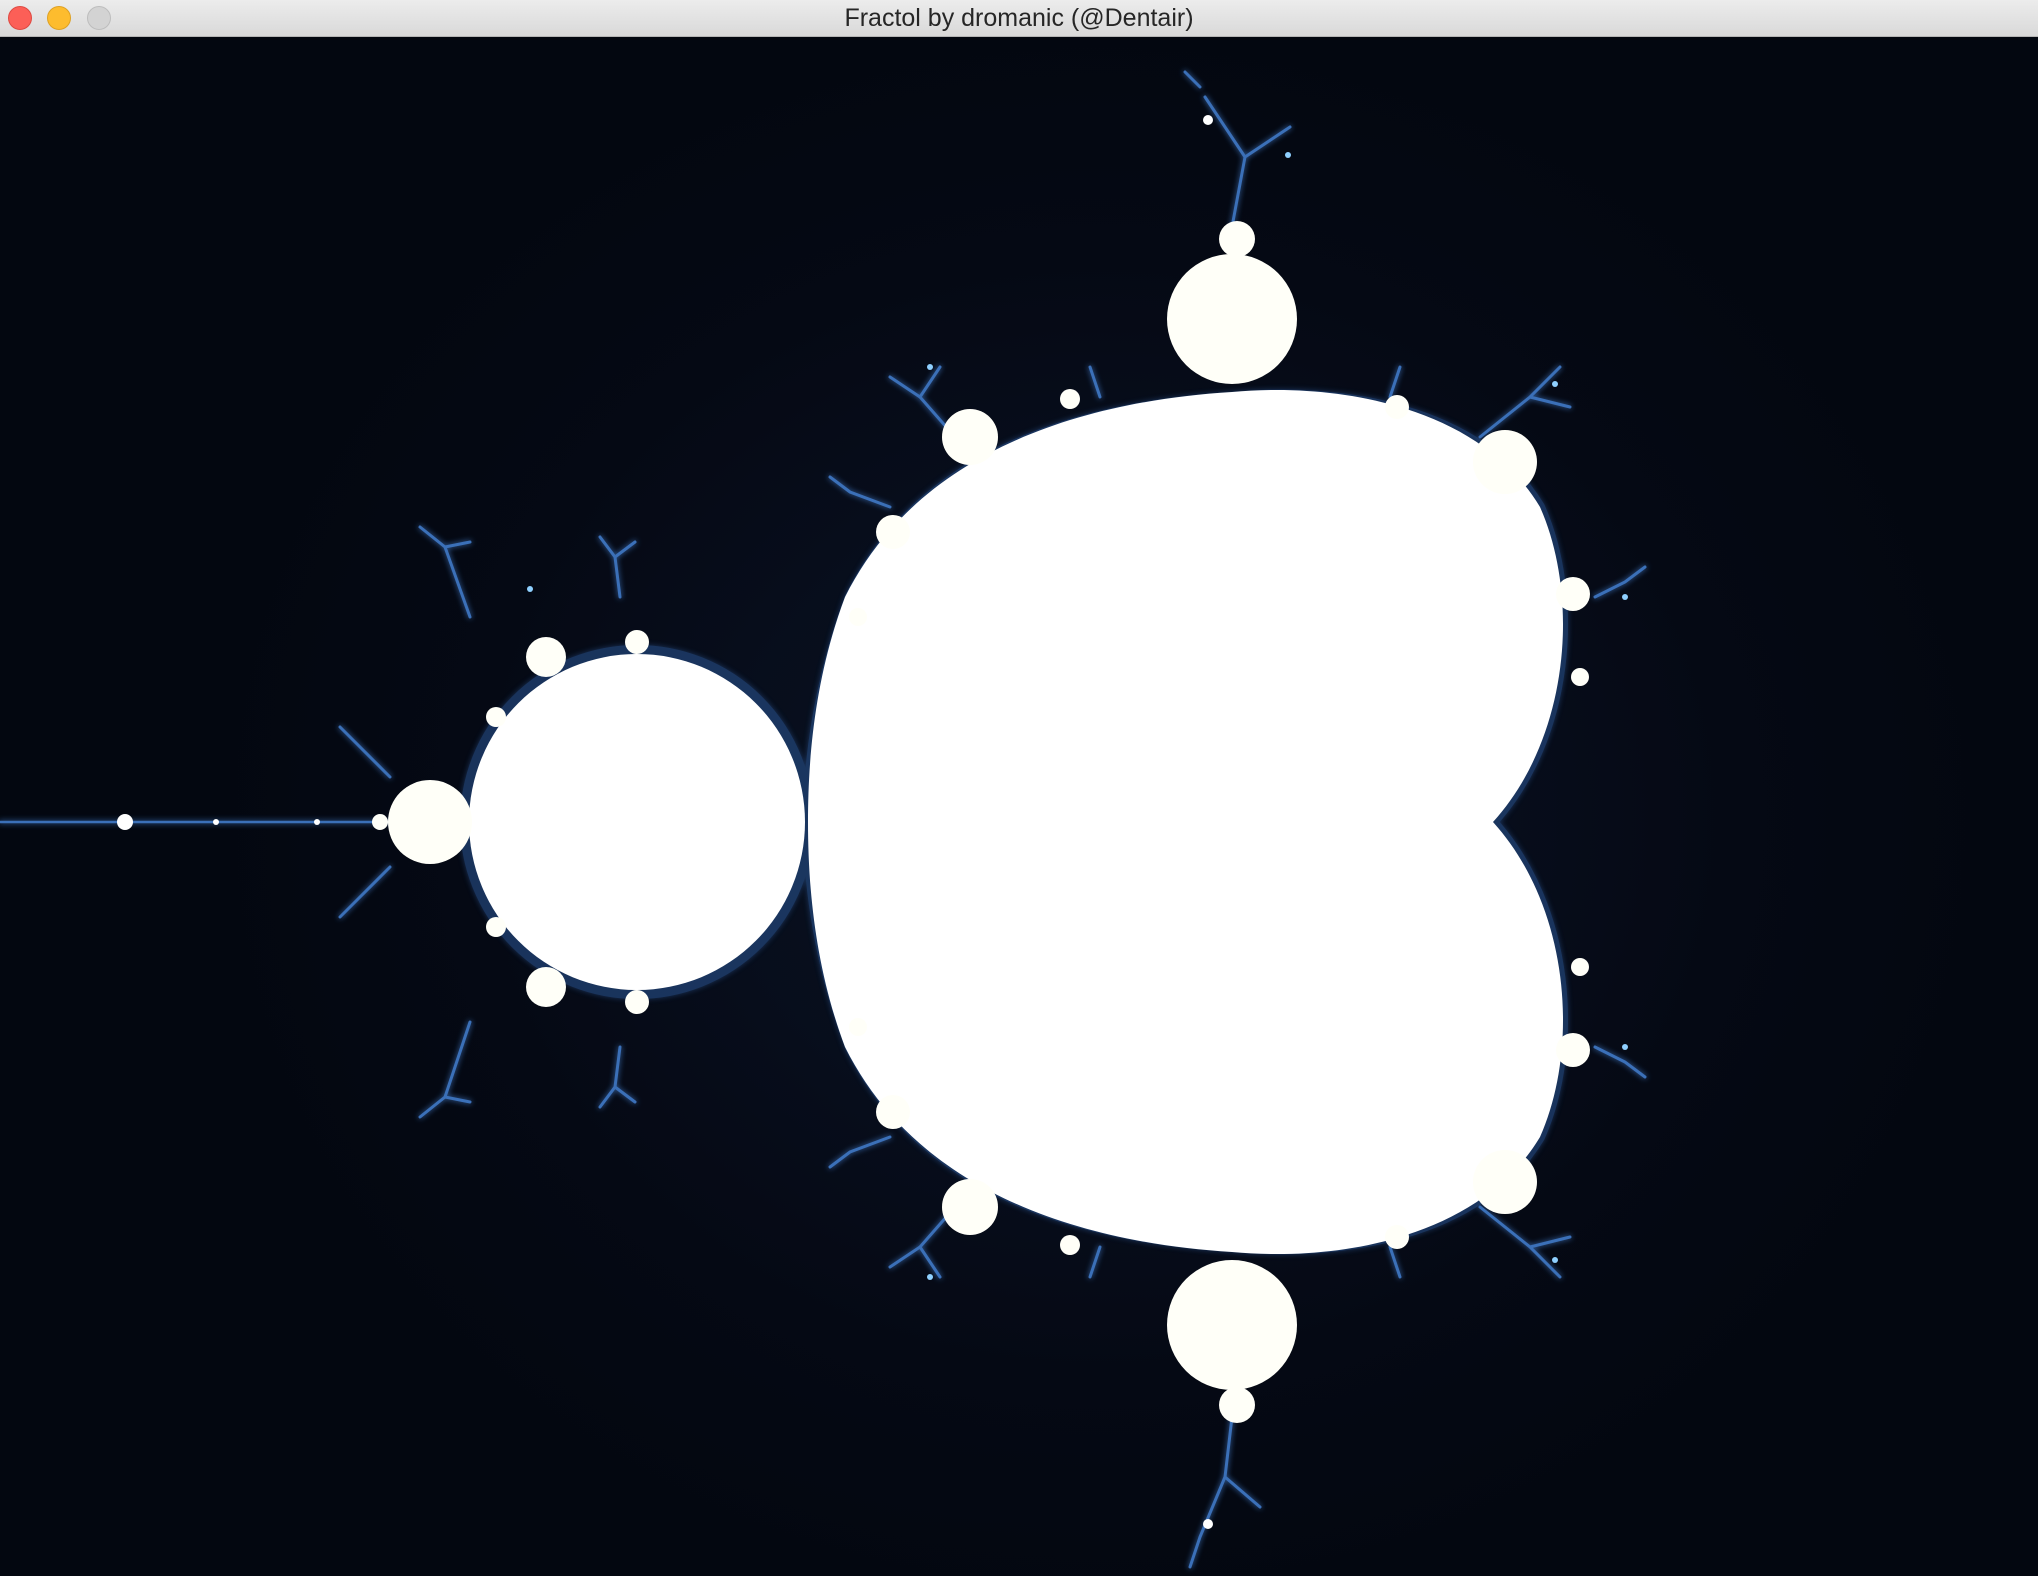 This screenshot has height=1576, width=2038. What do you see at coordinates (637, 822) in the screenshot?
I see `period-two-bulb` at bounding box center [637, 822].